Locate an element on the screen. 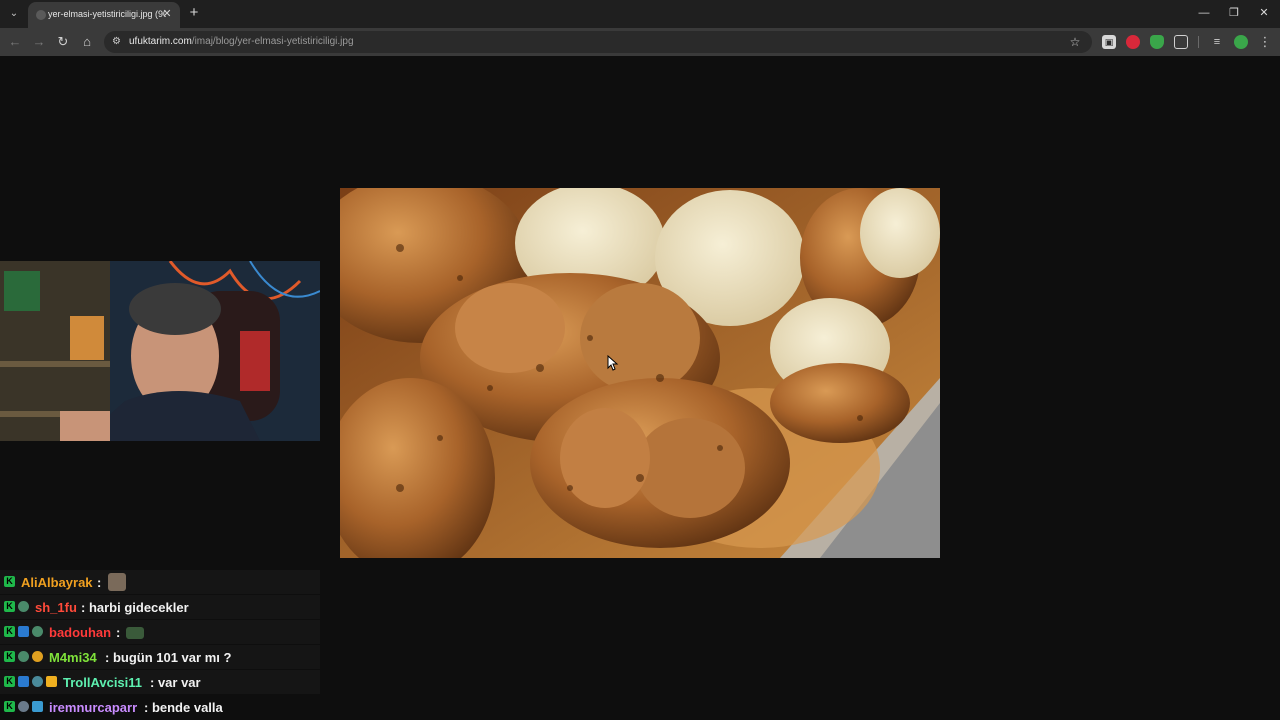 This screenshot has height=720, width=1280. chat-message-text: : bende valla is located at coordinates (183, 707).